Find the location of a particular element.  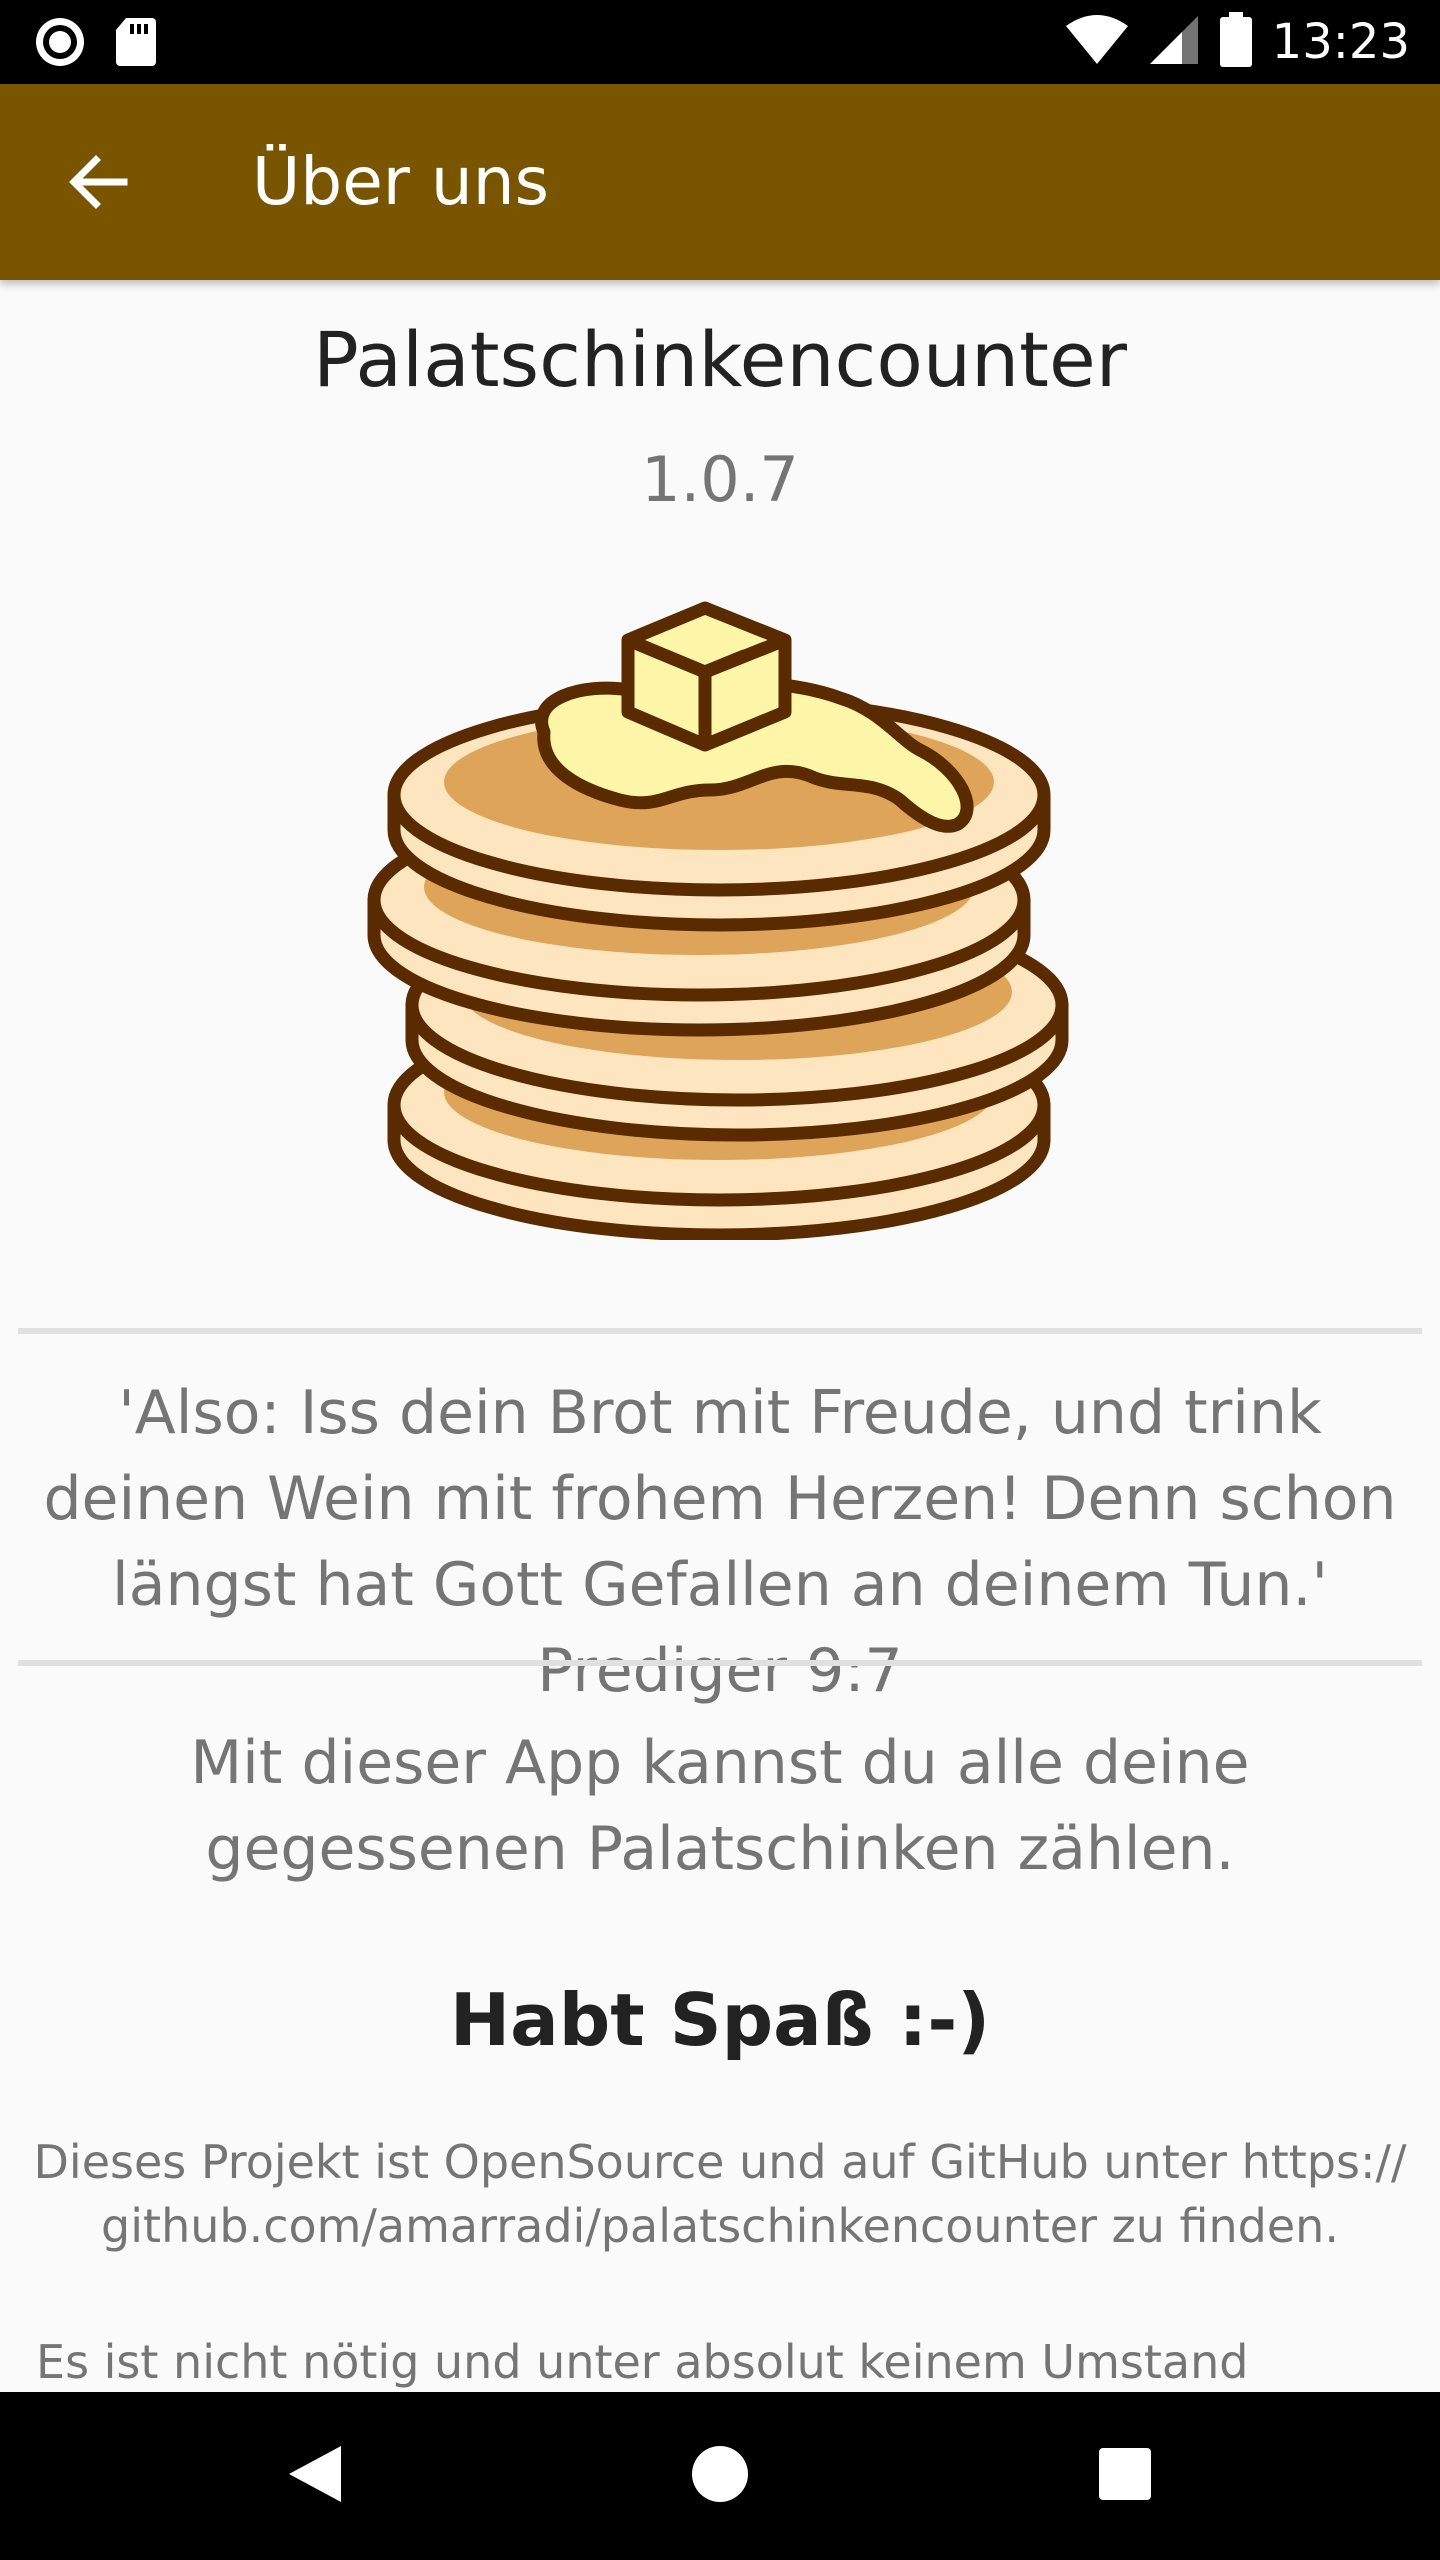

nav-recents-icon is located at coordinates (1125, 2476).